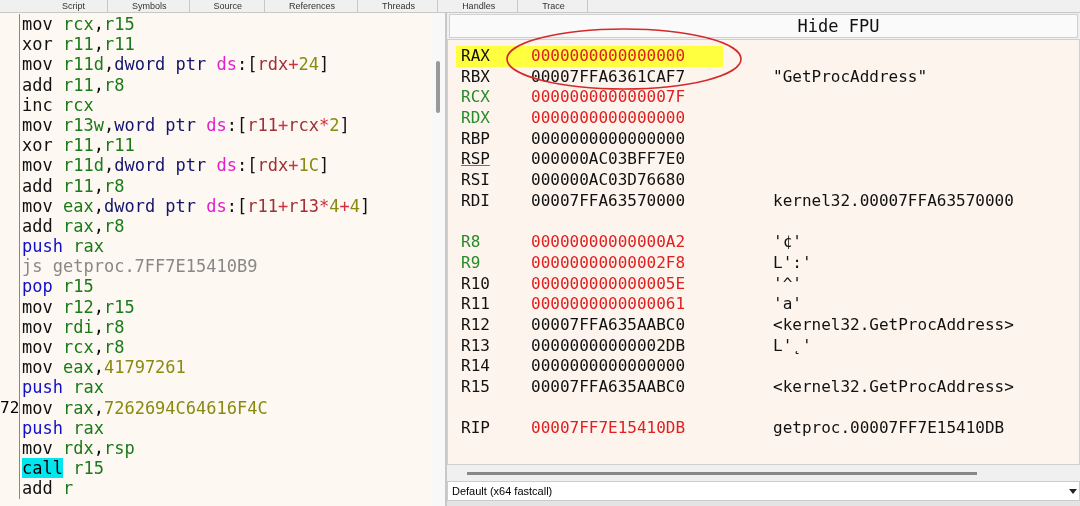  I want to click on register-row: R13 00000000000002DB, so click(589, 346).